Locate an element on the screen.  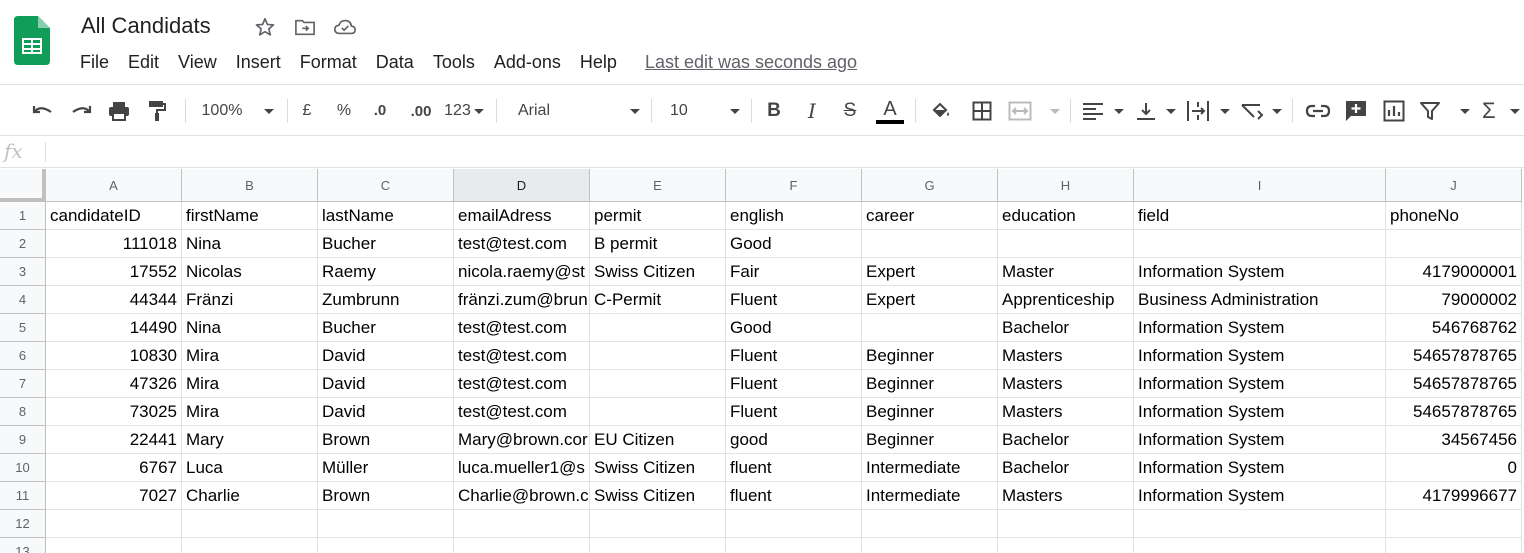
cell-b2: Nina is located at coordinates (250, 244).